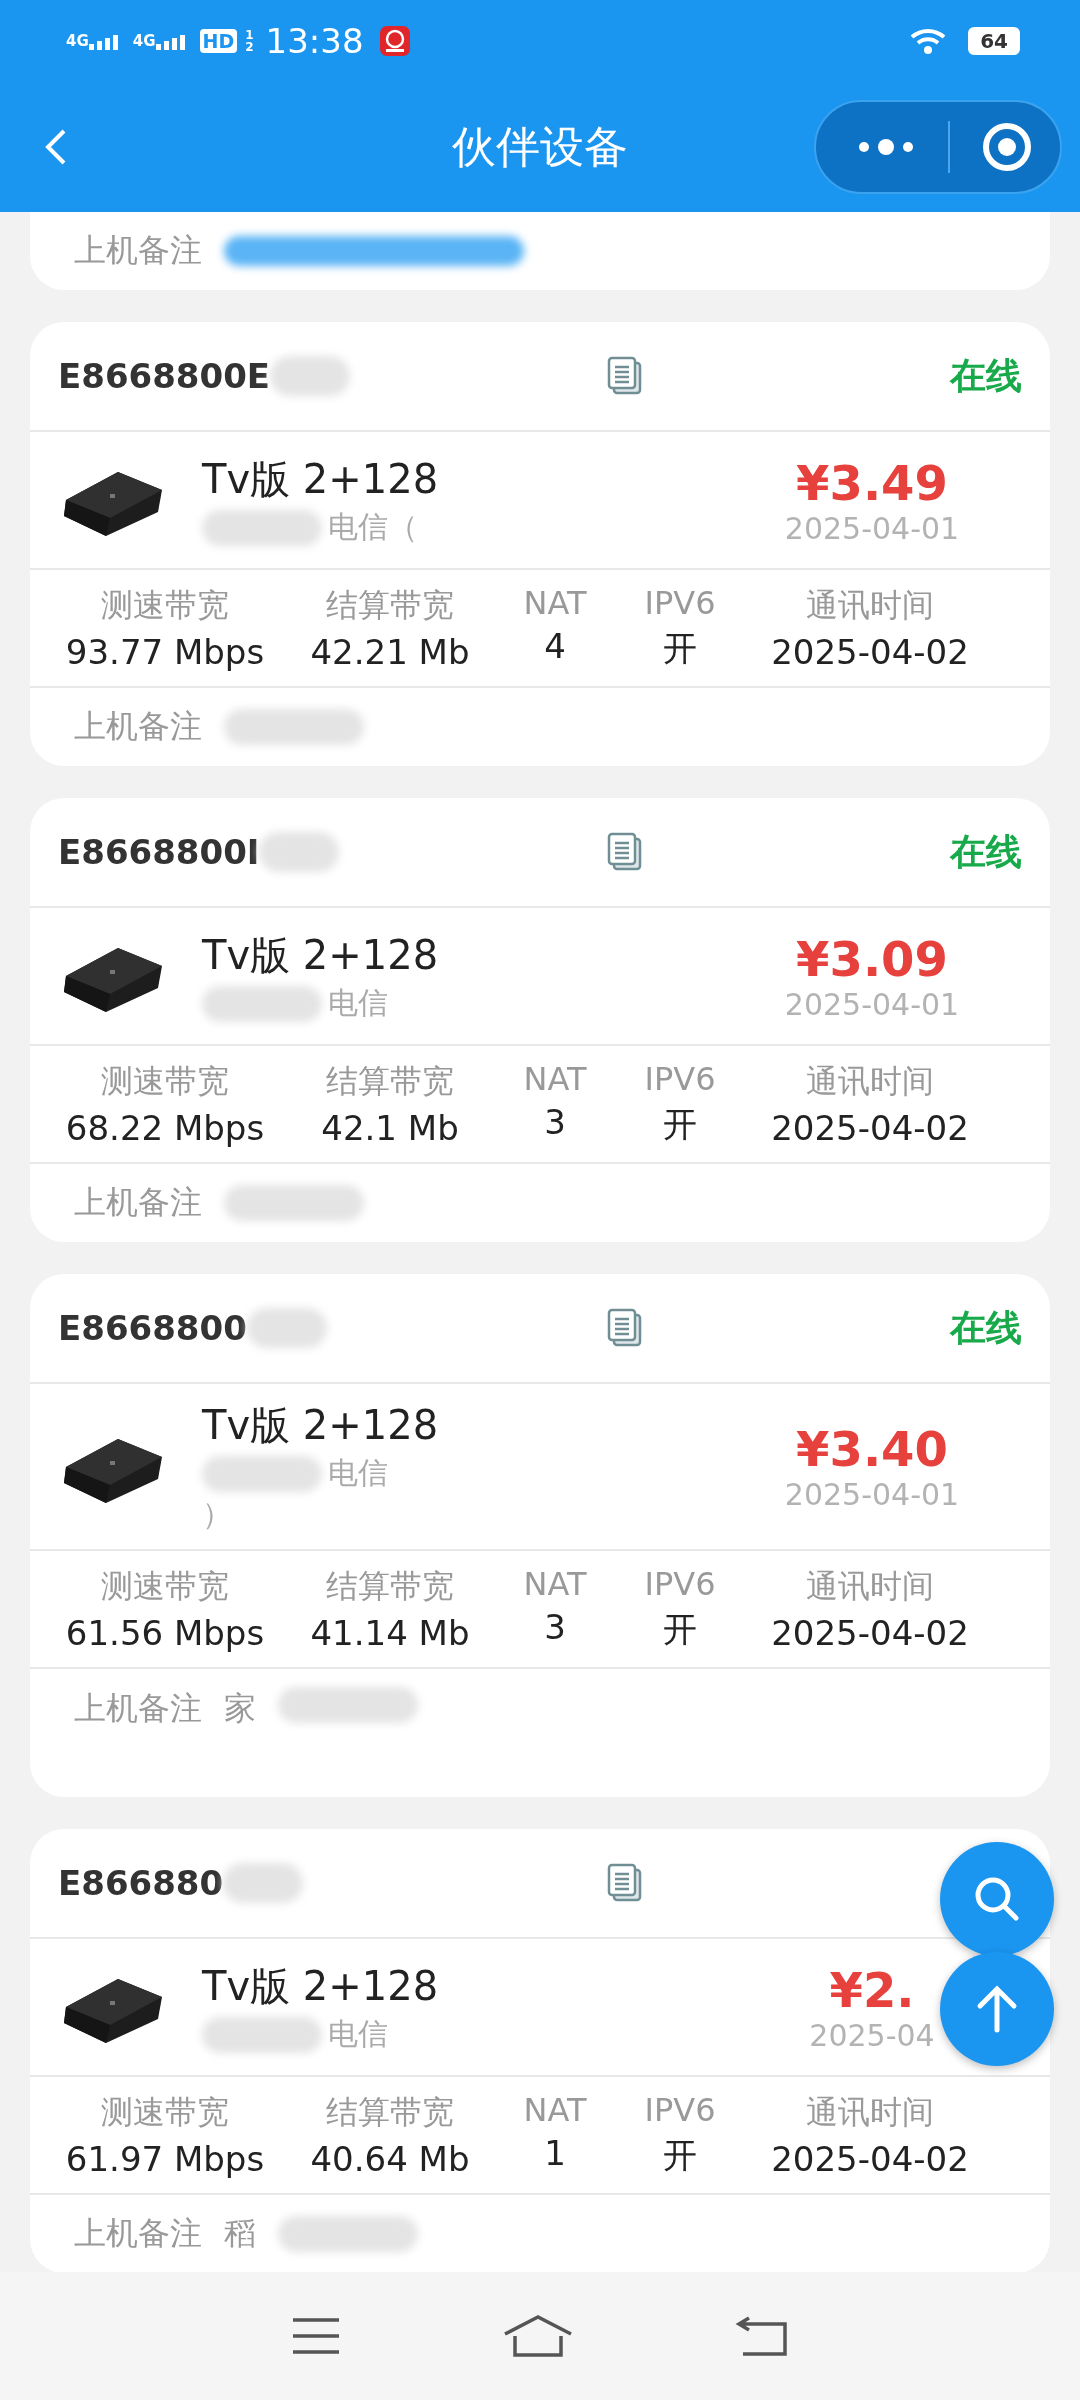 The width and height of the screenshot is (1080, 2400). I want to click on stat-value: 68.22 Mbps, so click(165, 1128).